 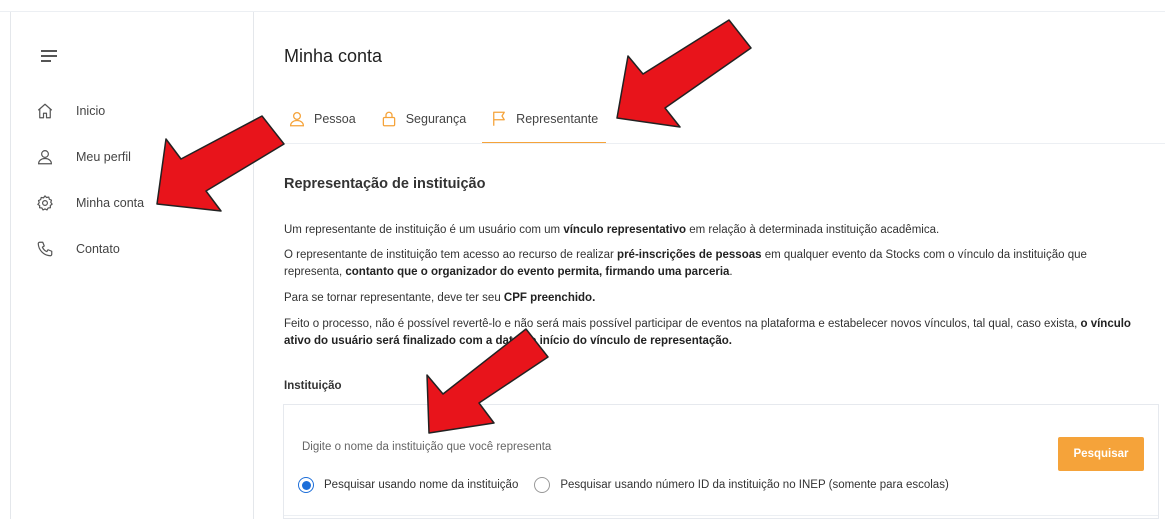 What do you see at coordinates (98, 249) in the screenshot?
I see `sidebar-item-label: Contato` at bounding box center [98, 249].